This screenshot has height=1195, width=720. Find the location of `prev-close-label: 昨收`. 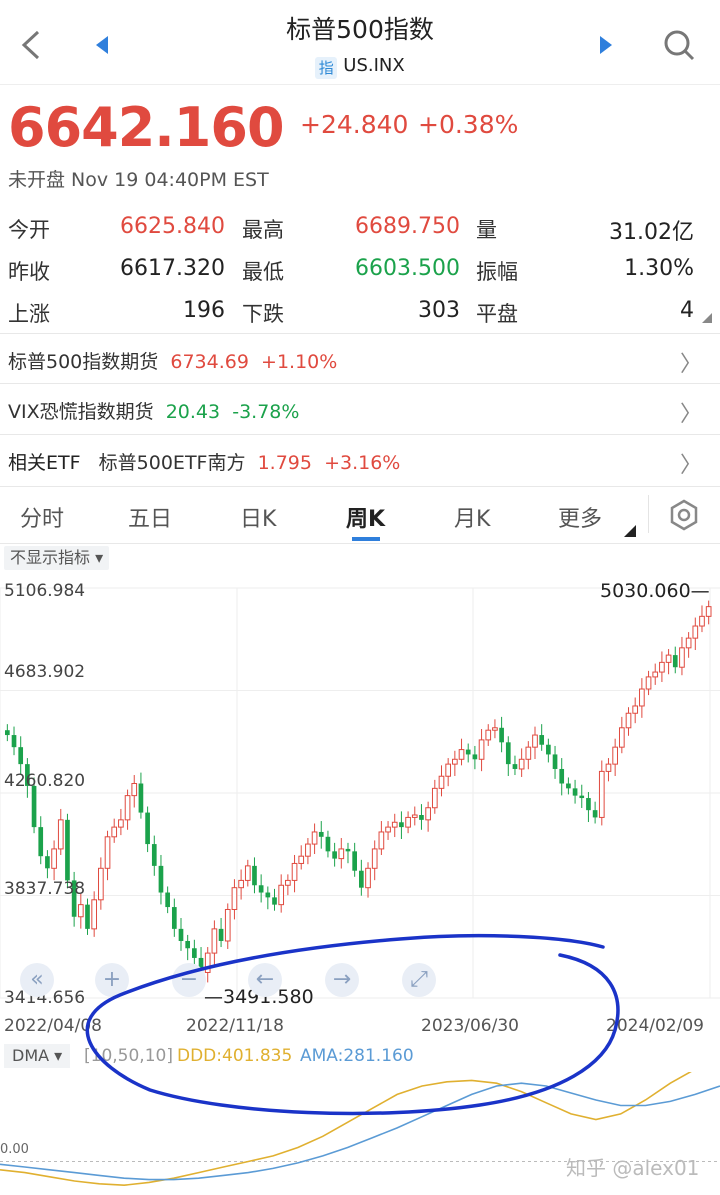

prev-close-label: 昨收 is located at coordinates (29, 272).